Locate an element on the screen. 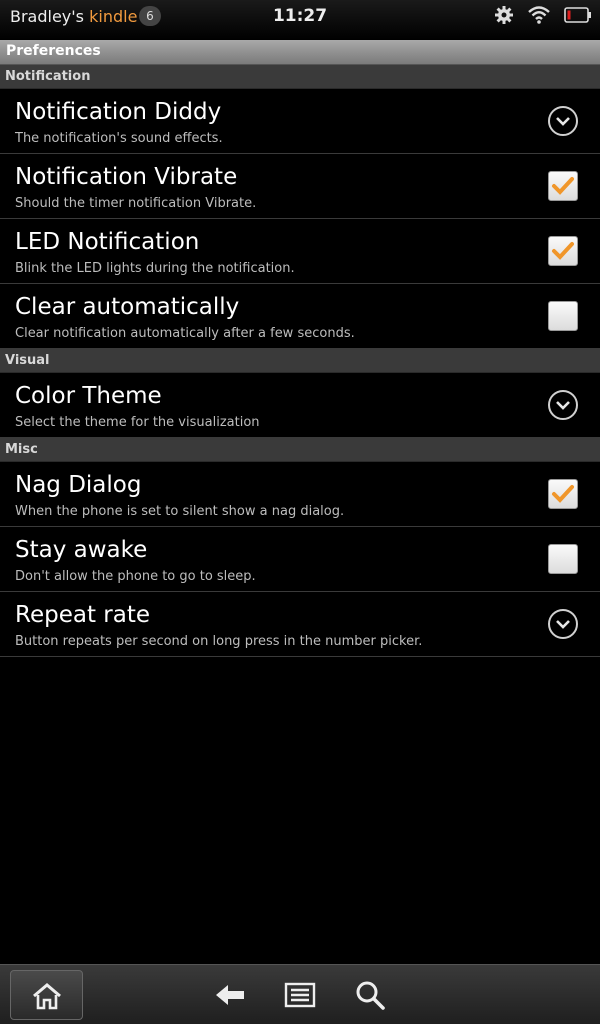  gear-icon is located at coordinates (504, 17).